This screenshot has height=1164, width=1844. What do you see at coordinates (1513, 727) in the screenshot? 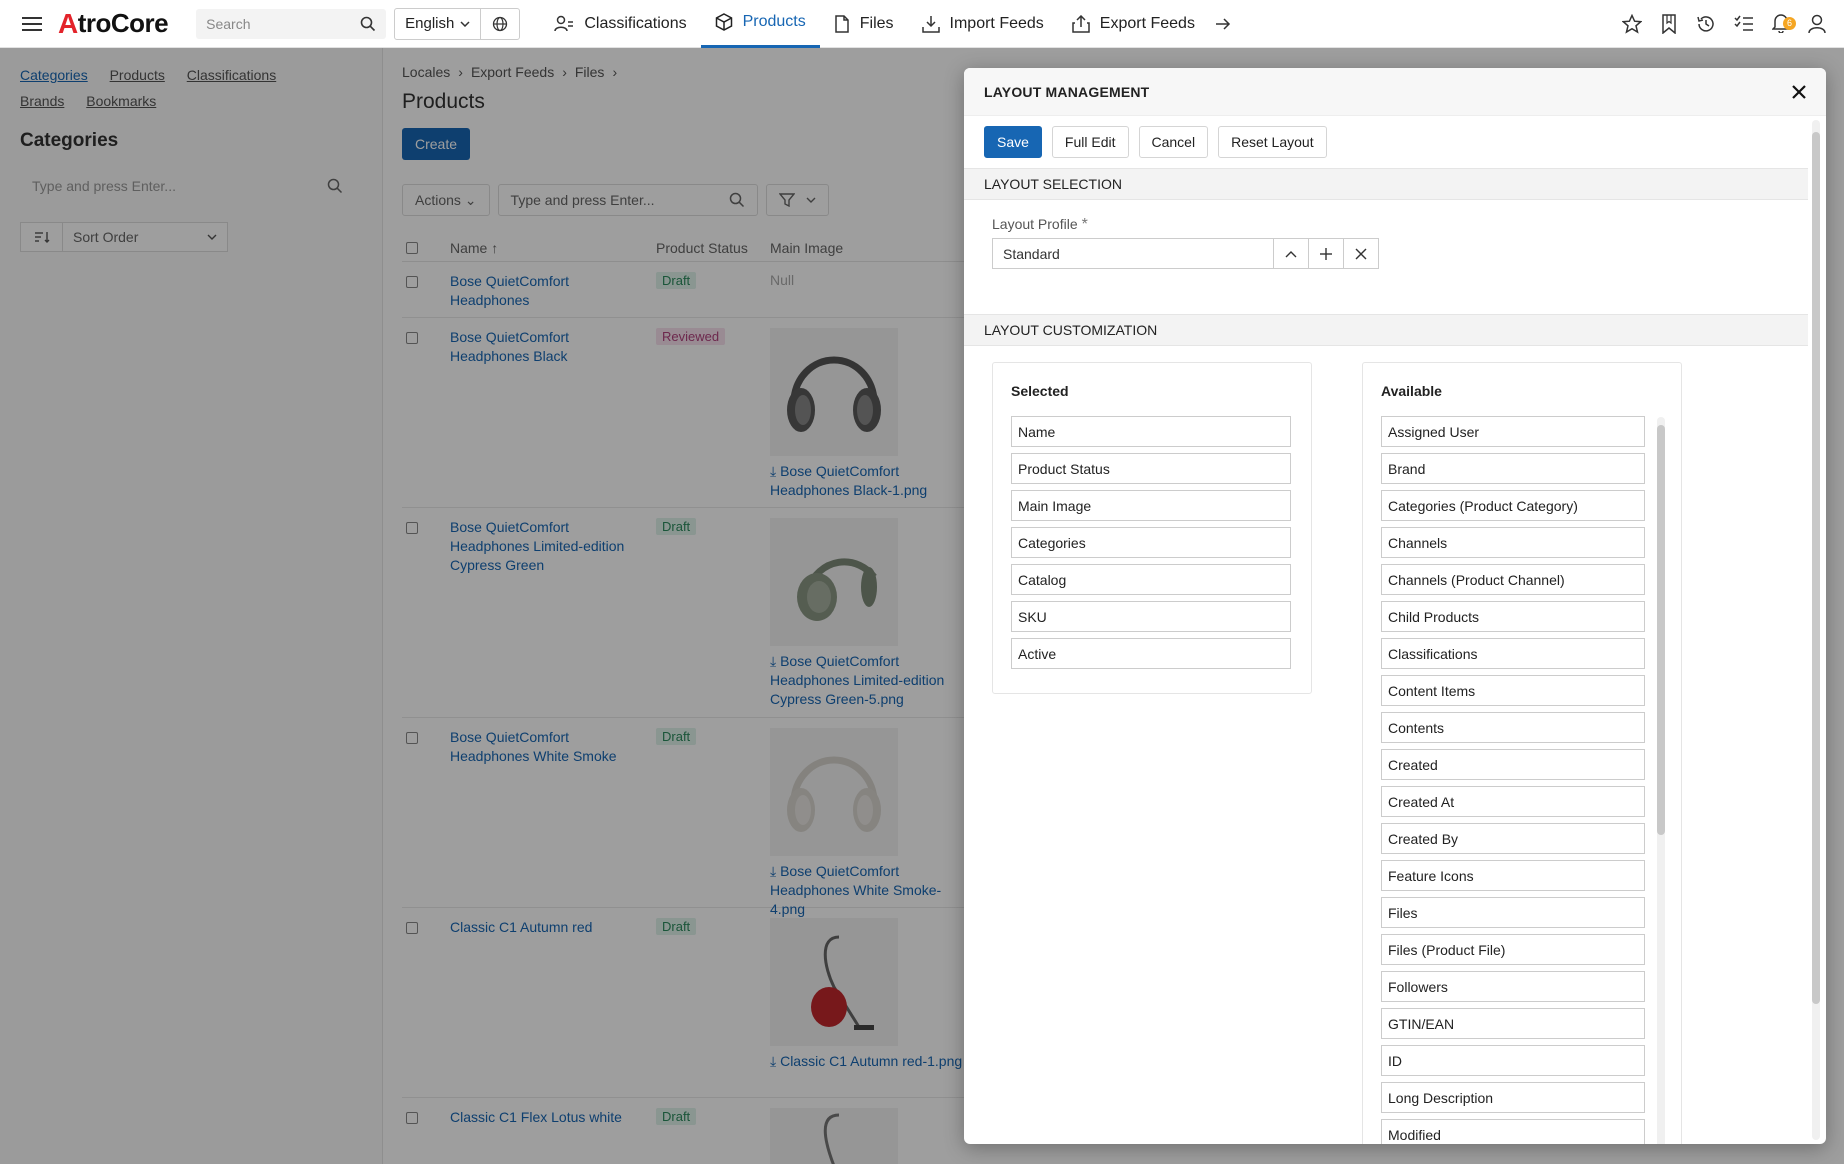
I see `available-field: Contents` at bounding box center [1513, 727].